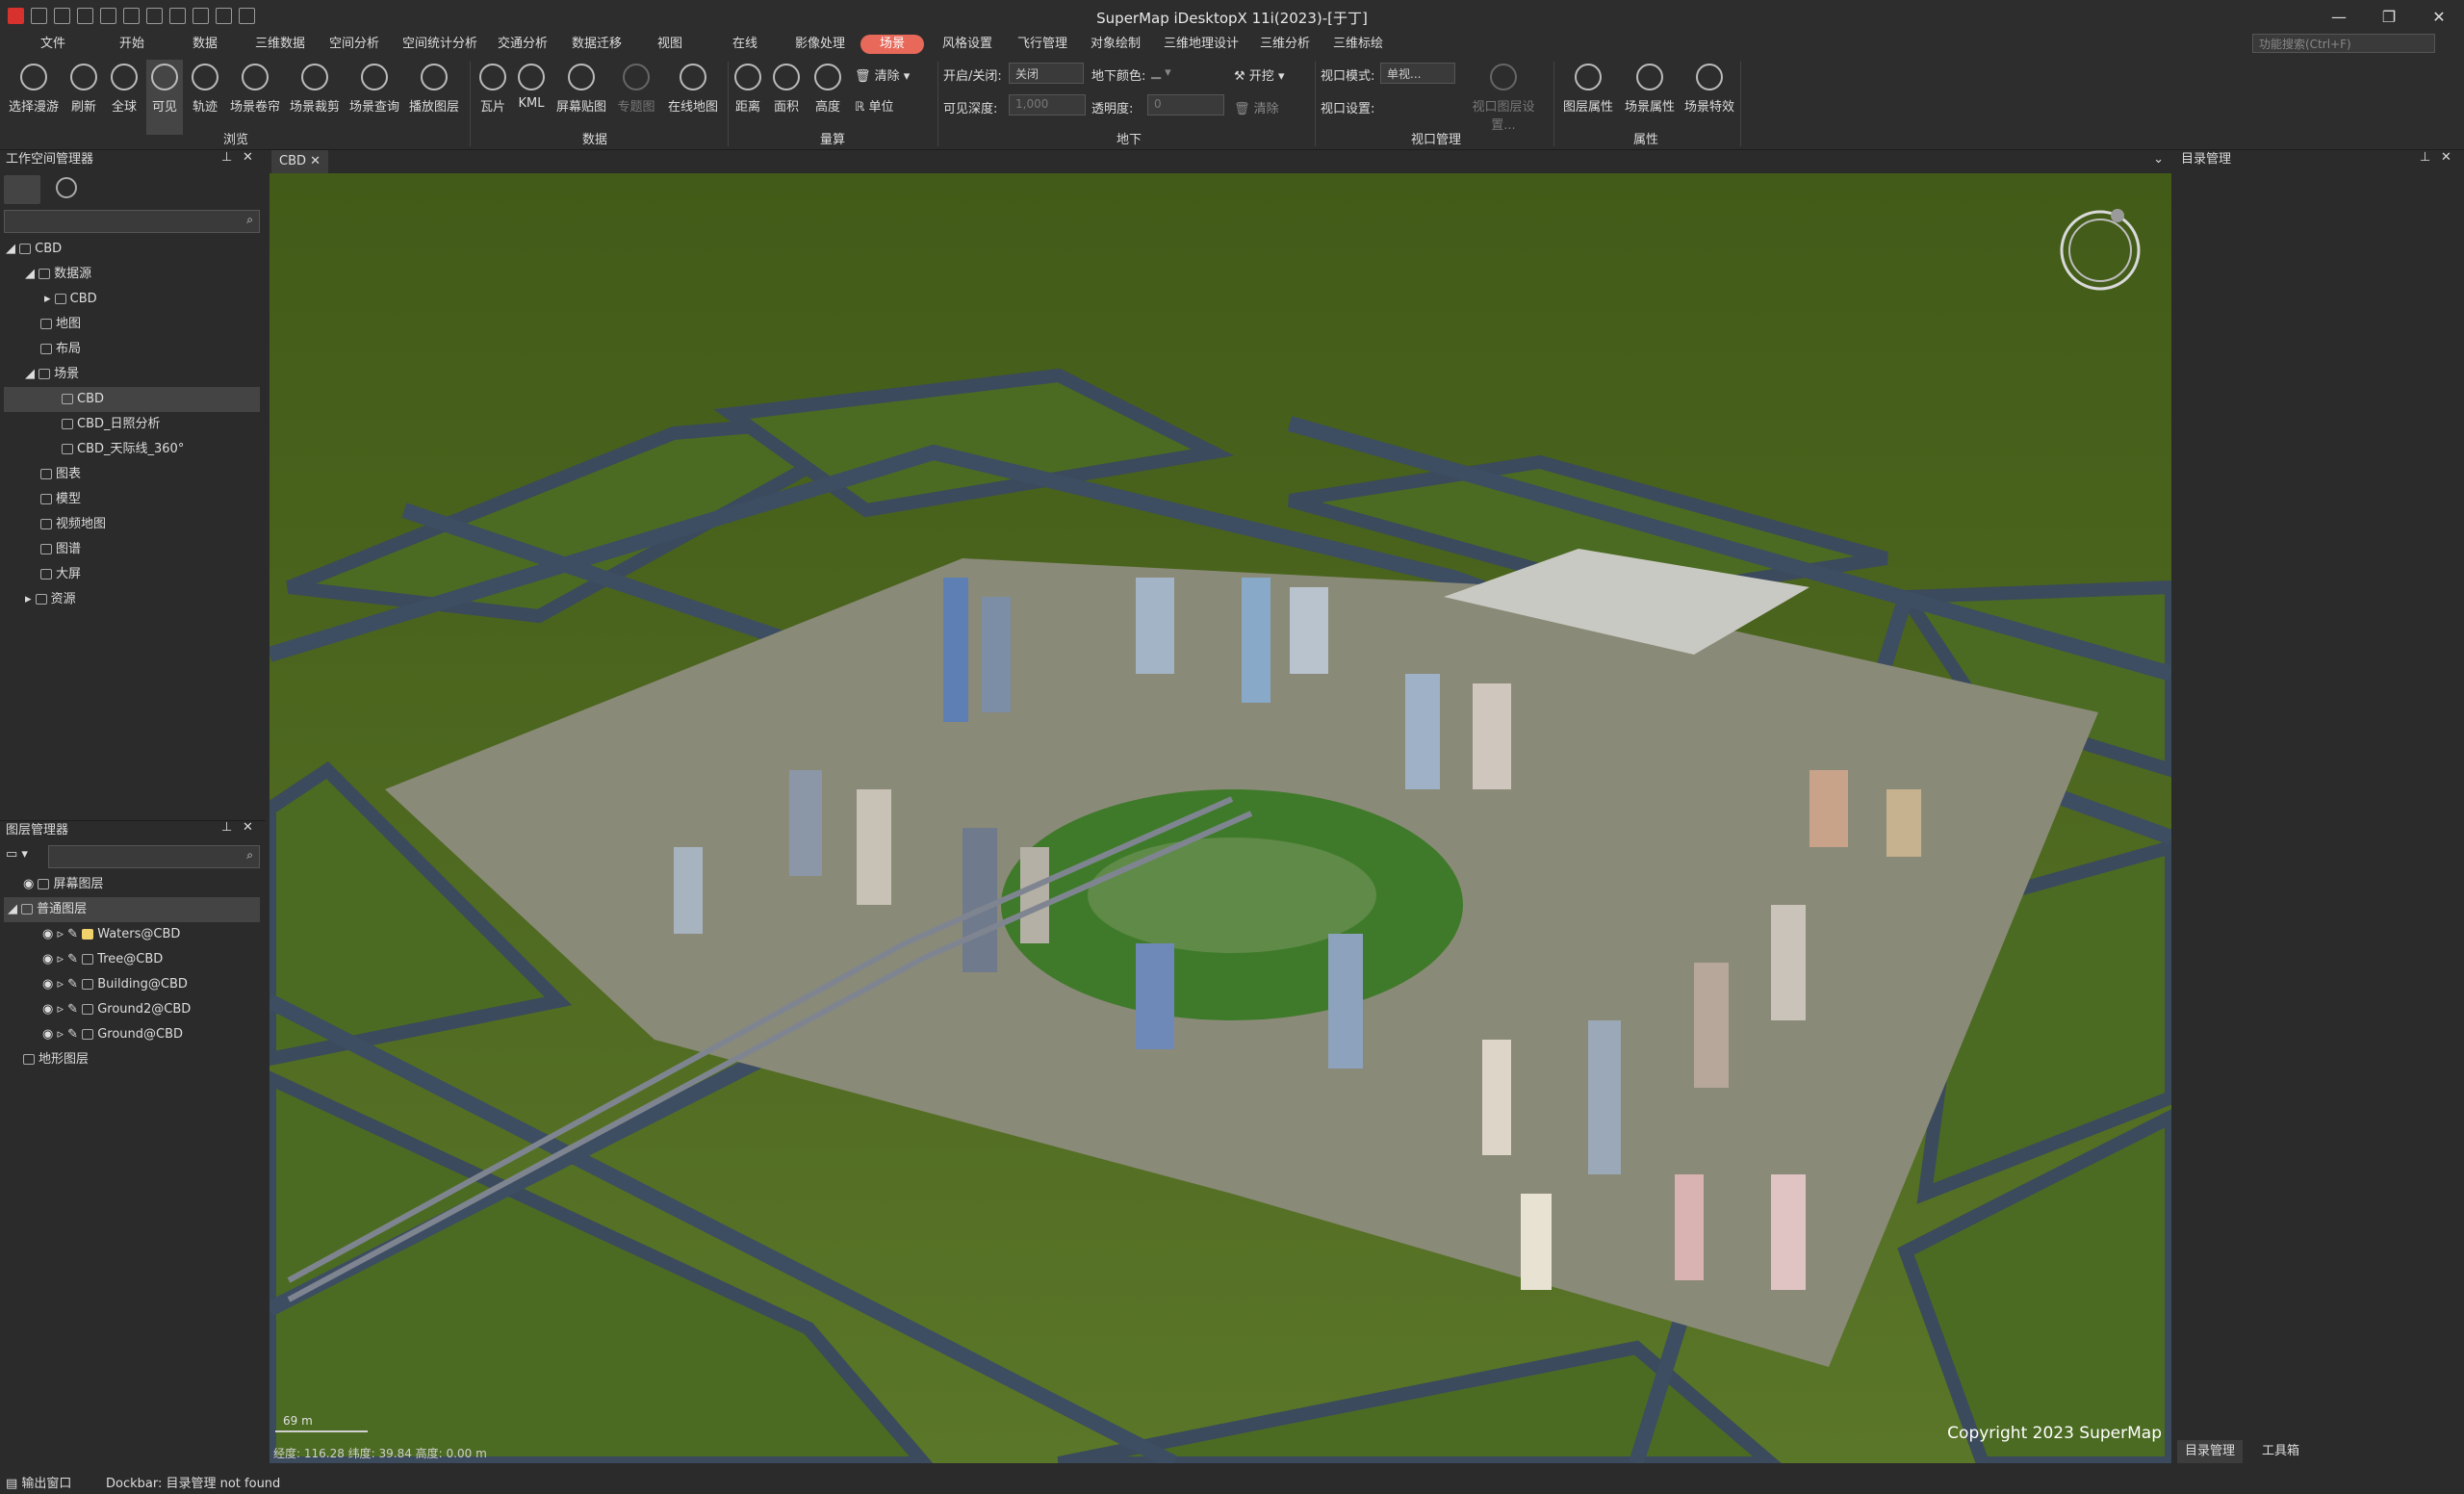  I want to click on underground-color-picker: ▁ ▾, so click(1161, 73).